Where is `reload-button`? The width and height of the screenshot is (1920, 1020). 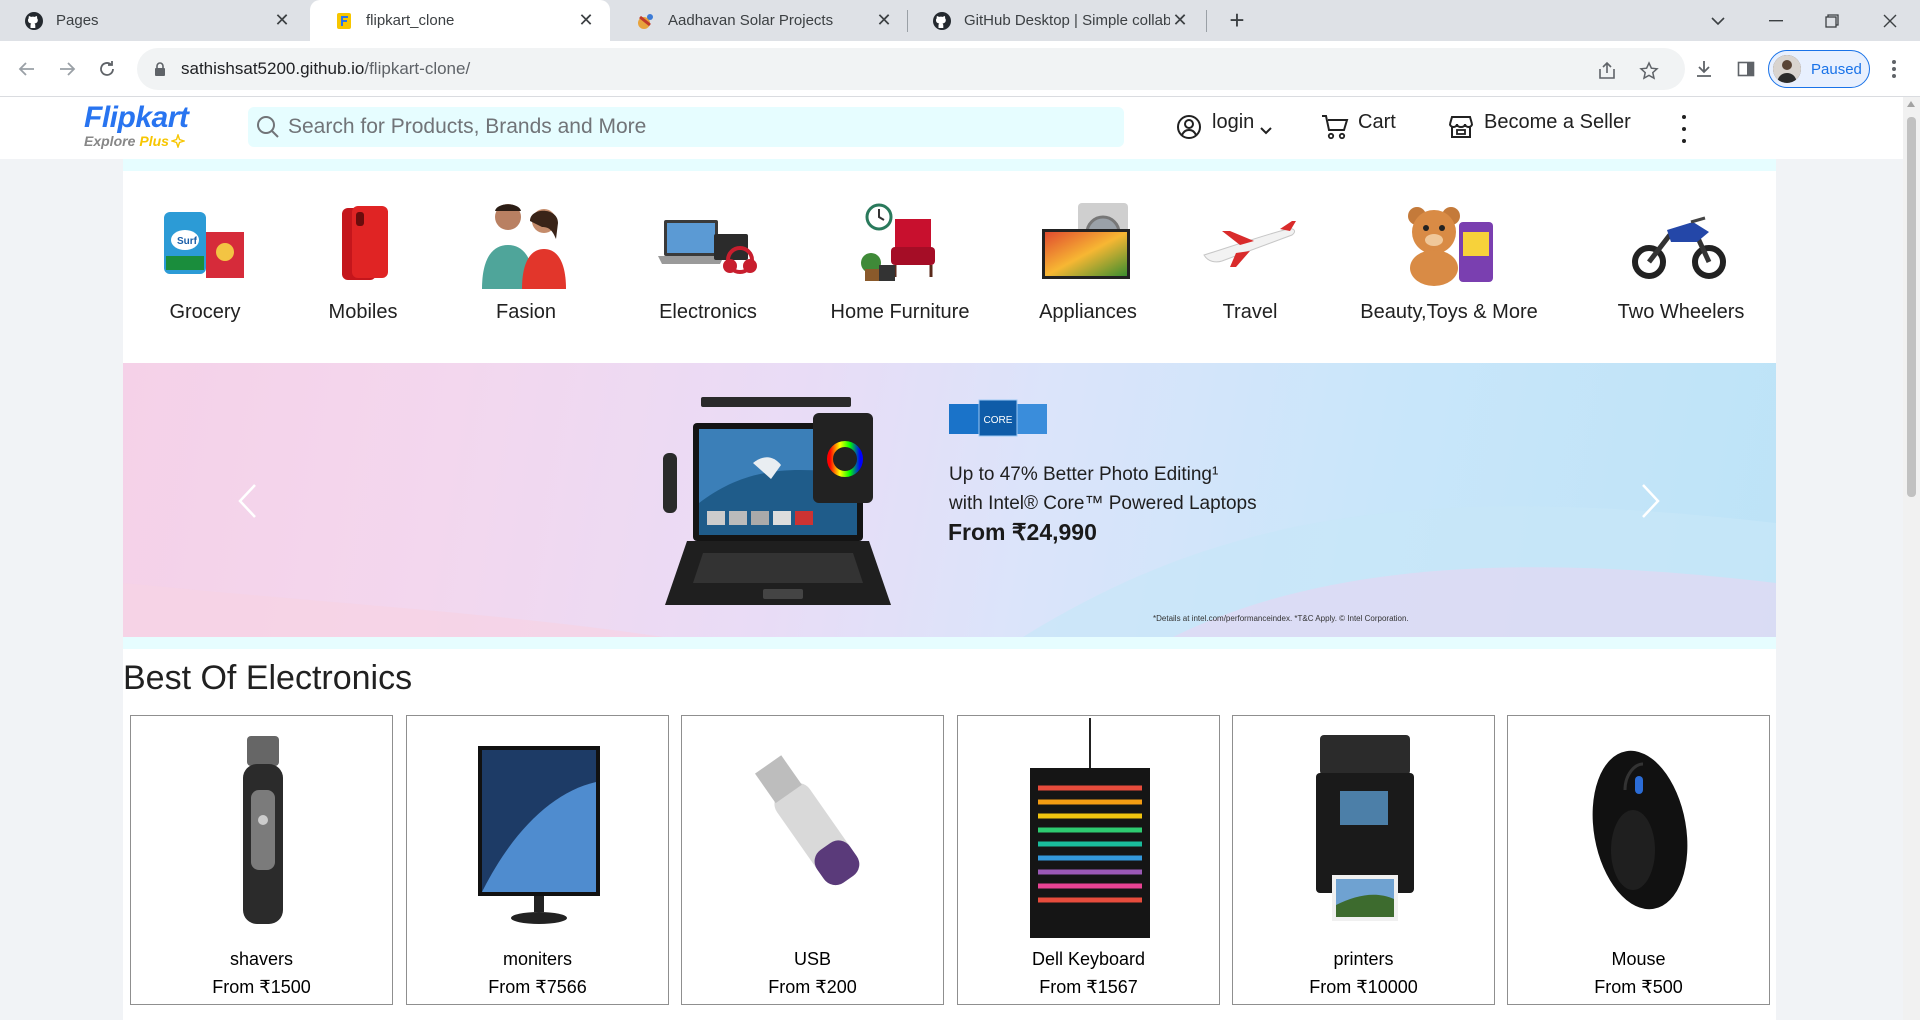 reload-button is located at coordinates (107, 69).